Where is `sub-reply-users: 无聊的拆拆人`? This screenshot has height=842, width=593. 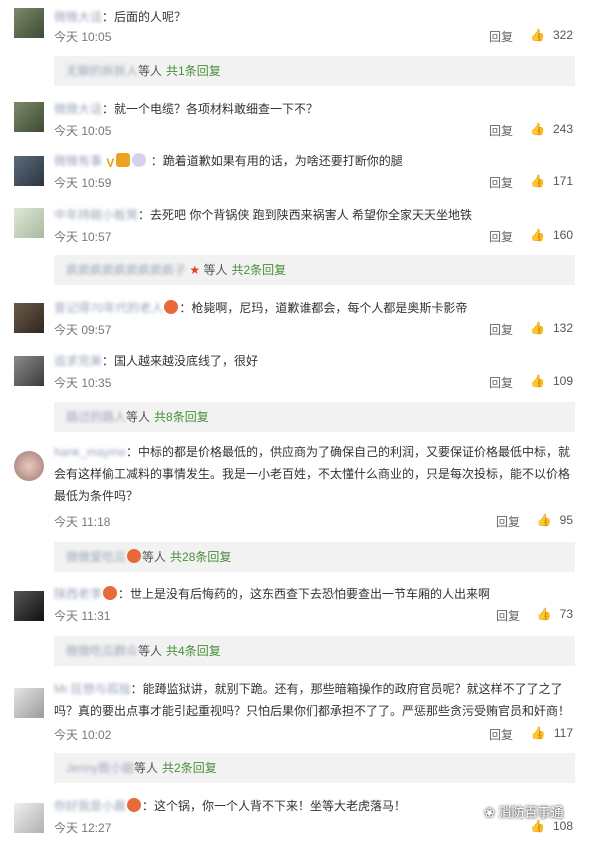 sub-reply-users: 无聊的拆拆人 is located at coordinates (102, 71).